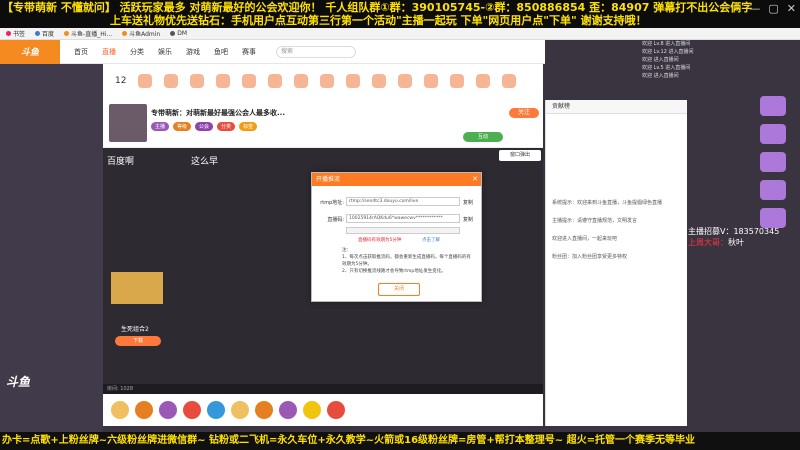 The width and height of the screenshot is (800, 450). What do you see at coordinates (316, 51) in the screenshot?
I see `search-input: 搜索` at bounding box center [316, 51].